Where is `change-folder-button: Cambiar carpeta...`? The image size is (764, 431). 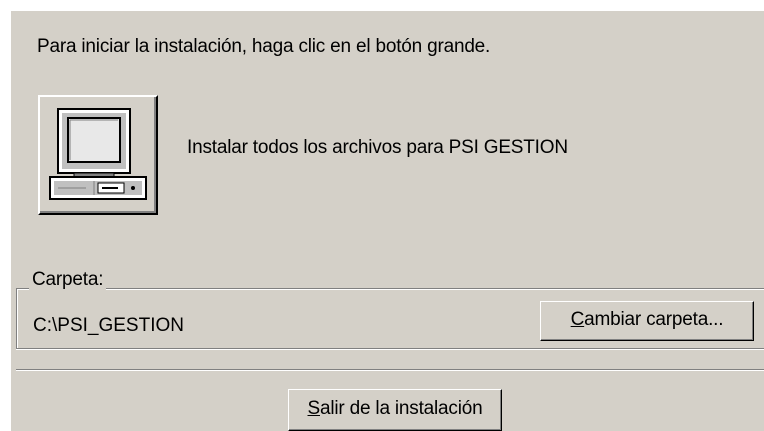 change-folder-button: Cambiar carpeta... is located at coordinates (647, 321).